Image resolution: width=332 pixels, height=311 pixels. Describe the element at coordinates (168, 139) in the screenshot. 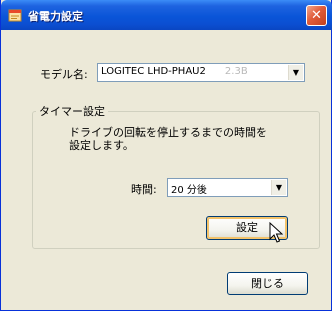

I see `timer-description: ドライブの回転を停止するまでの時間を 設定します。` at that location.